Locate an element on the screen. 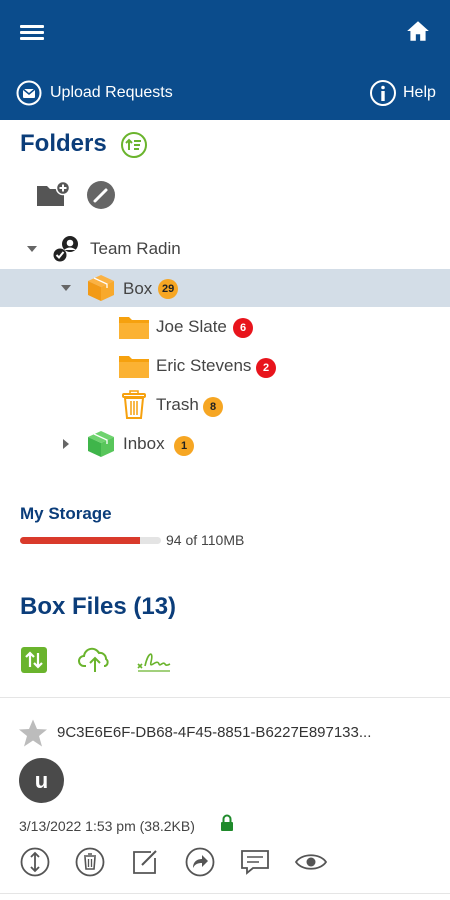 The image size is (450, 900). inbox-box-icon is located at coordinates (101, 444).